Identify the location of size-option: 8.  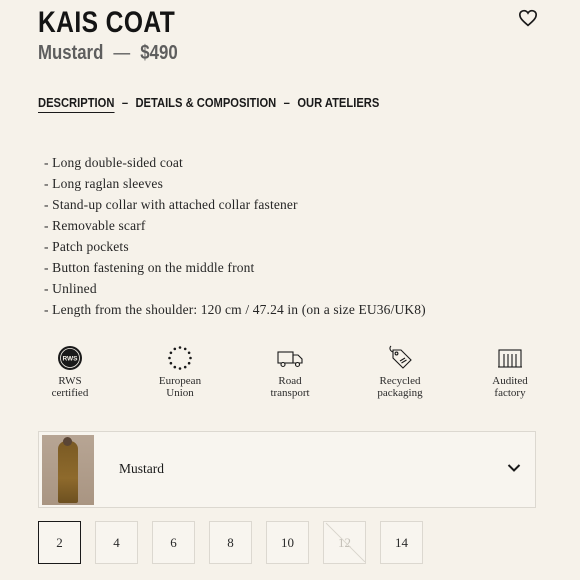
(230, 542).